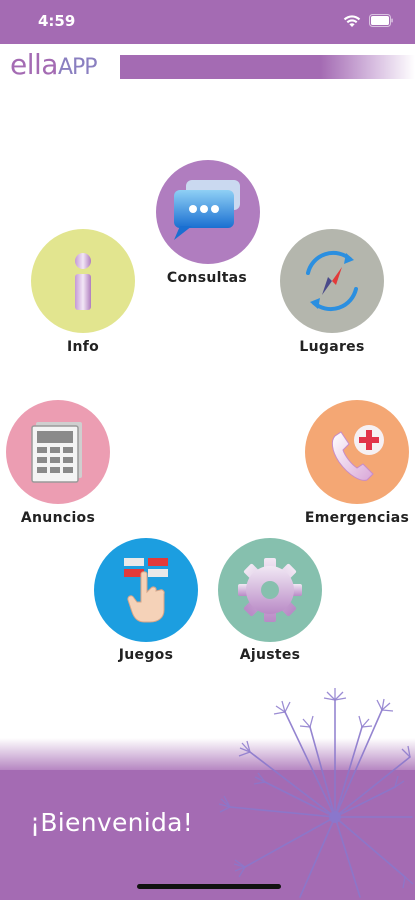 The width and height of the screenshot is (415, 900). I want to click on hand-touch-icon, so click(146, 590).